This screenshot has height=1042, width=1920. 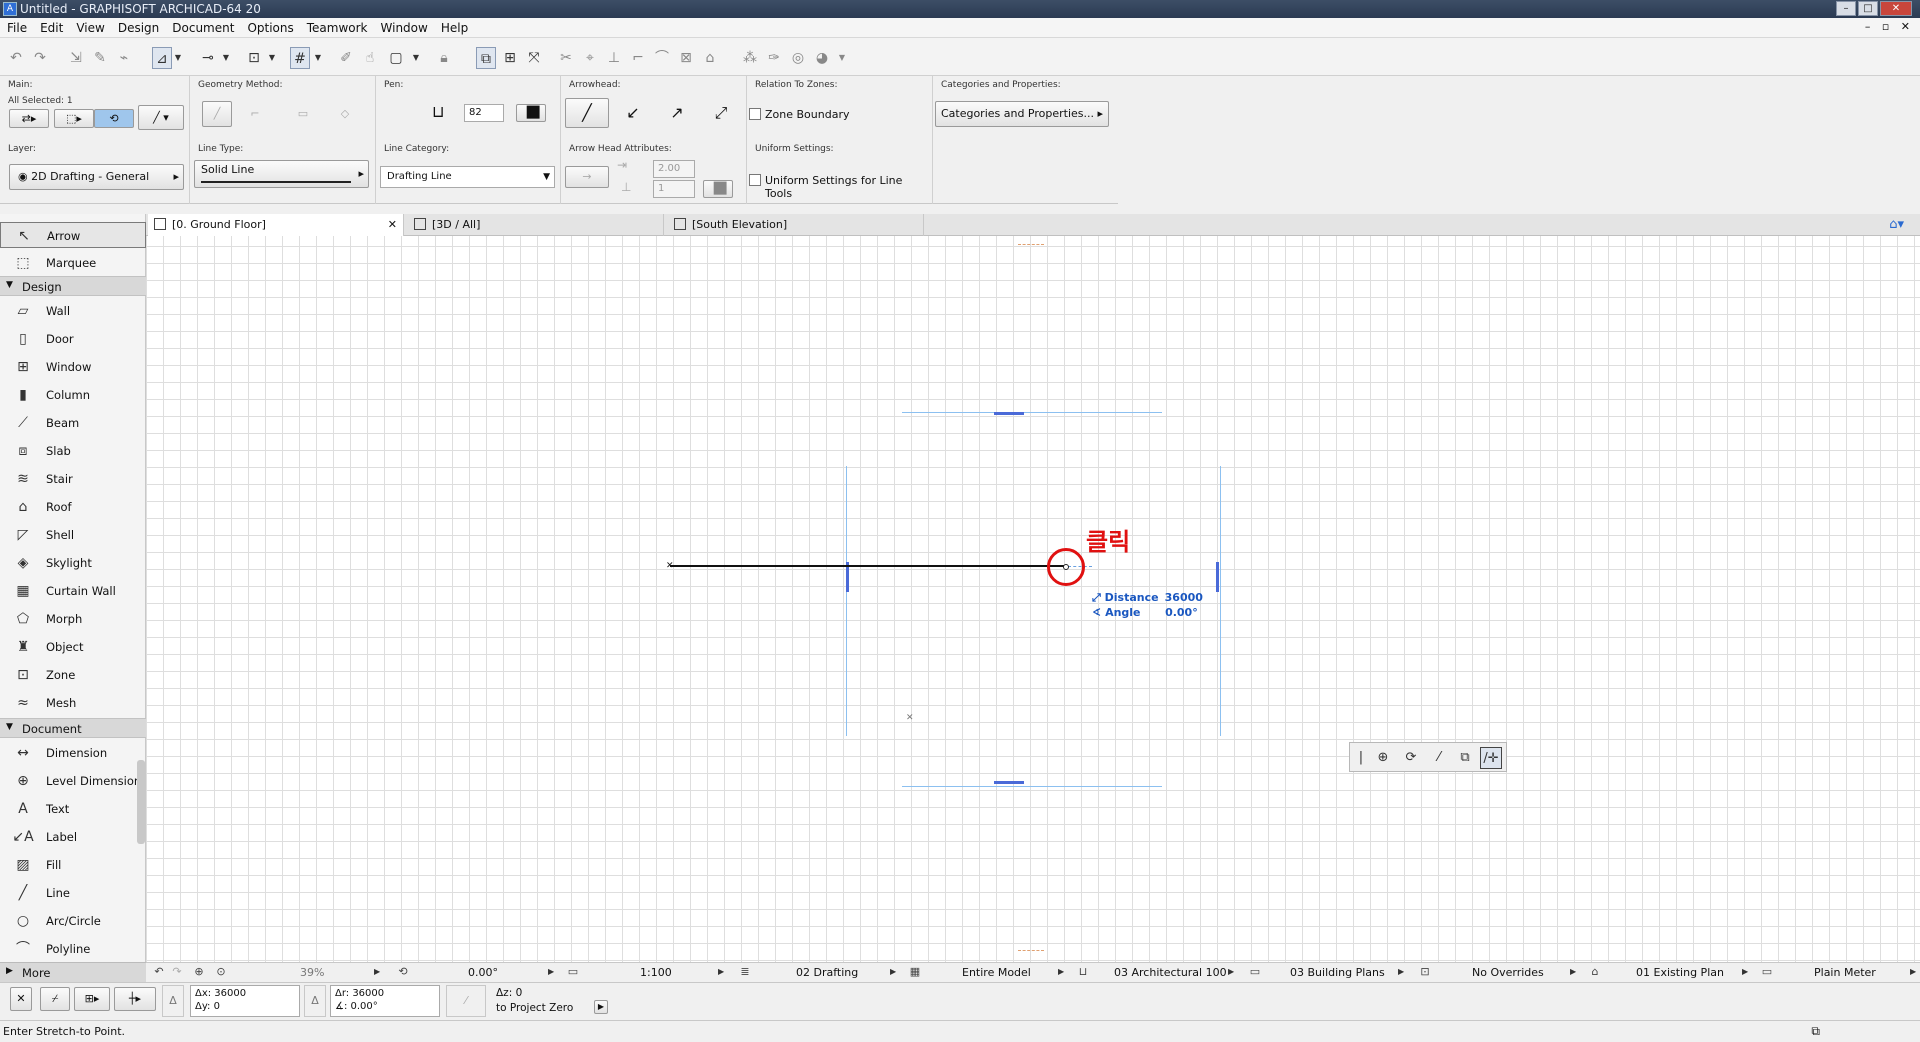 I want to click on arrow-type-icon: →, so click(x=587, y=177).